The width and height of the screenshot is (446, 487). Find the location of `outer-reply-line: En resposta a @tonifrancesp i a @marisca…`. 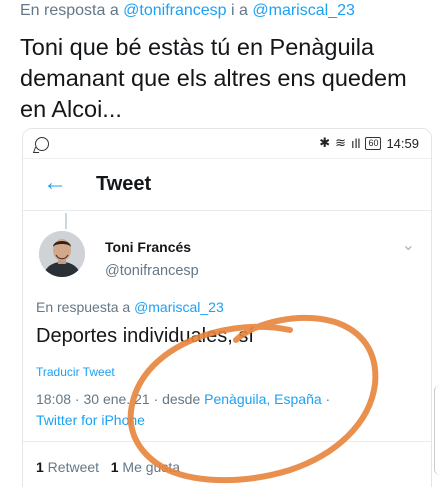

outer-reply-line: En resposta a @tonifrancesp i a @marisca… is located at coordinates (187, 11).